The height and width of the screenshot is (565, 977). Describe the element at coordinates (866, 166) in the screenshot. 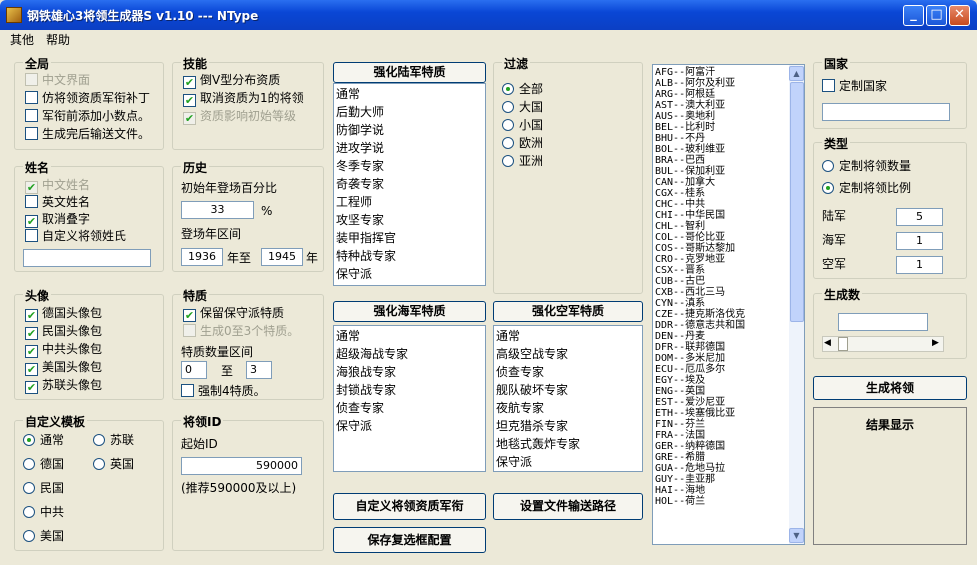

I see `type-radio-0: 定制将领数量` at that location.